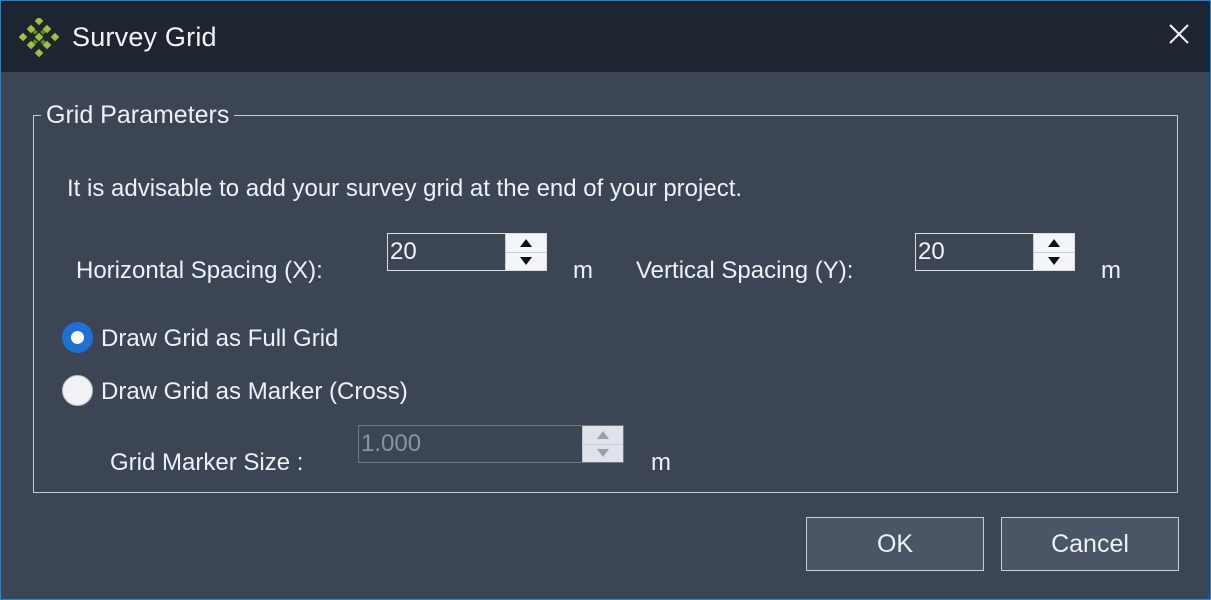  I want to click on horizontal-spacing-unit: m, so click(583, 270).